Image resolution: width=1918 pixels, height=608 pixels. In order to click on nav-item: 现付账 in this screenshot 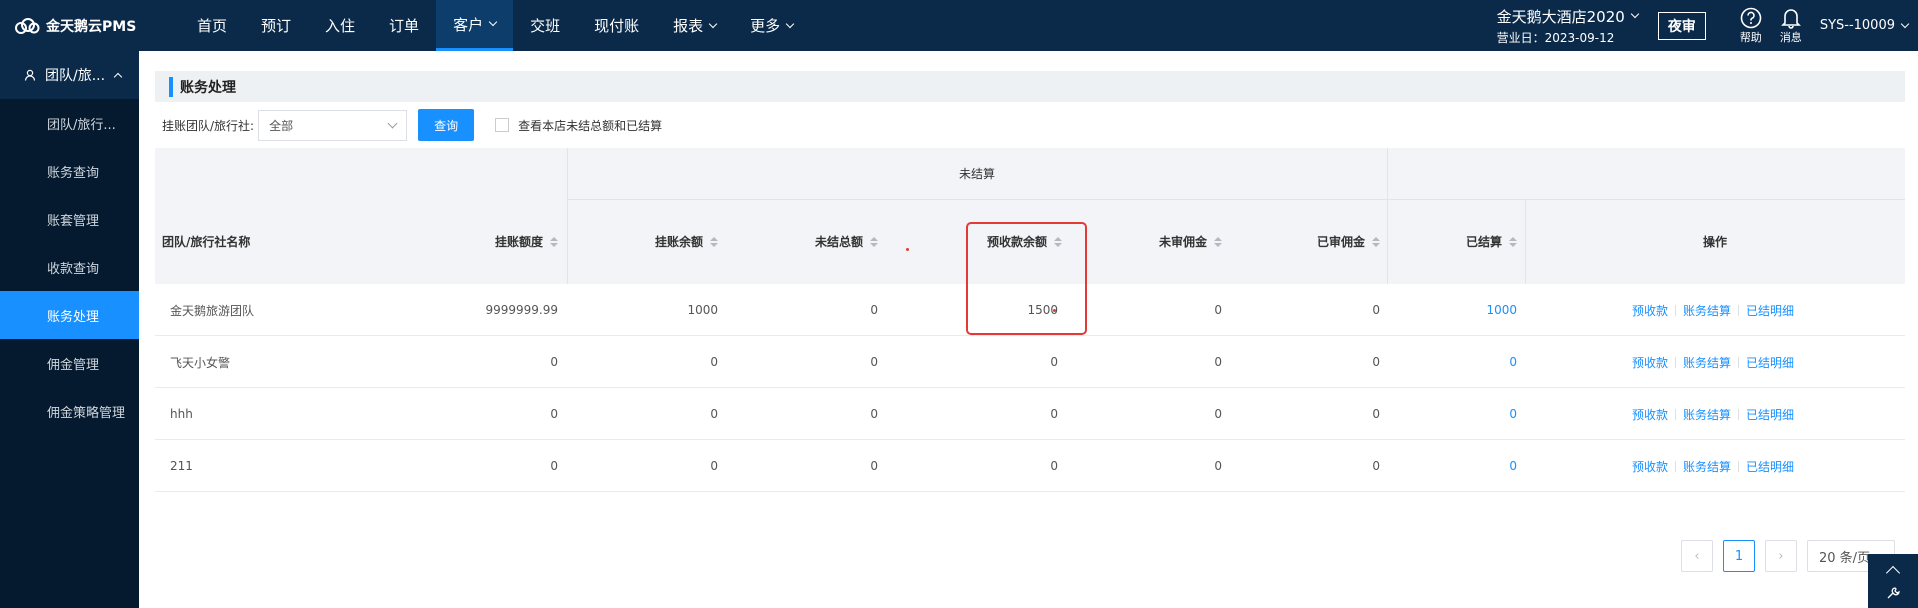, I will do `click(616, 25)`.